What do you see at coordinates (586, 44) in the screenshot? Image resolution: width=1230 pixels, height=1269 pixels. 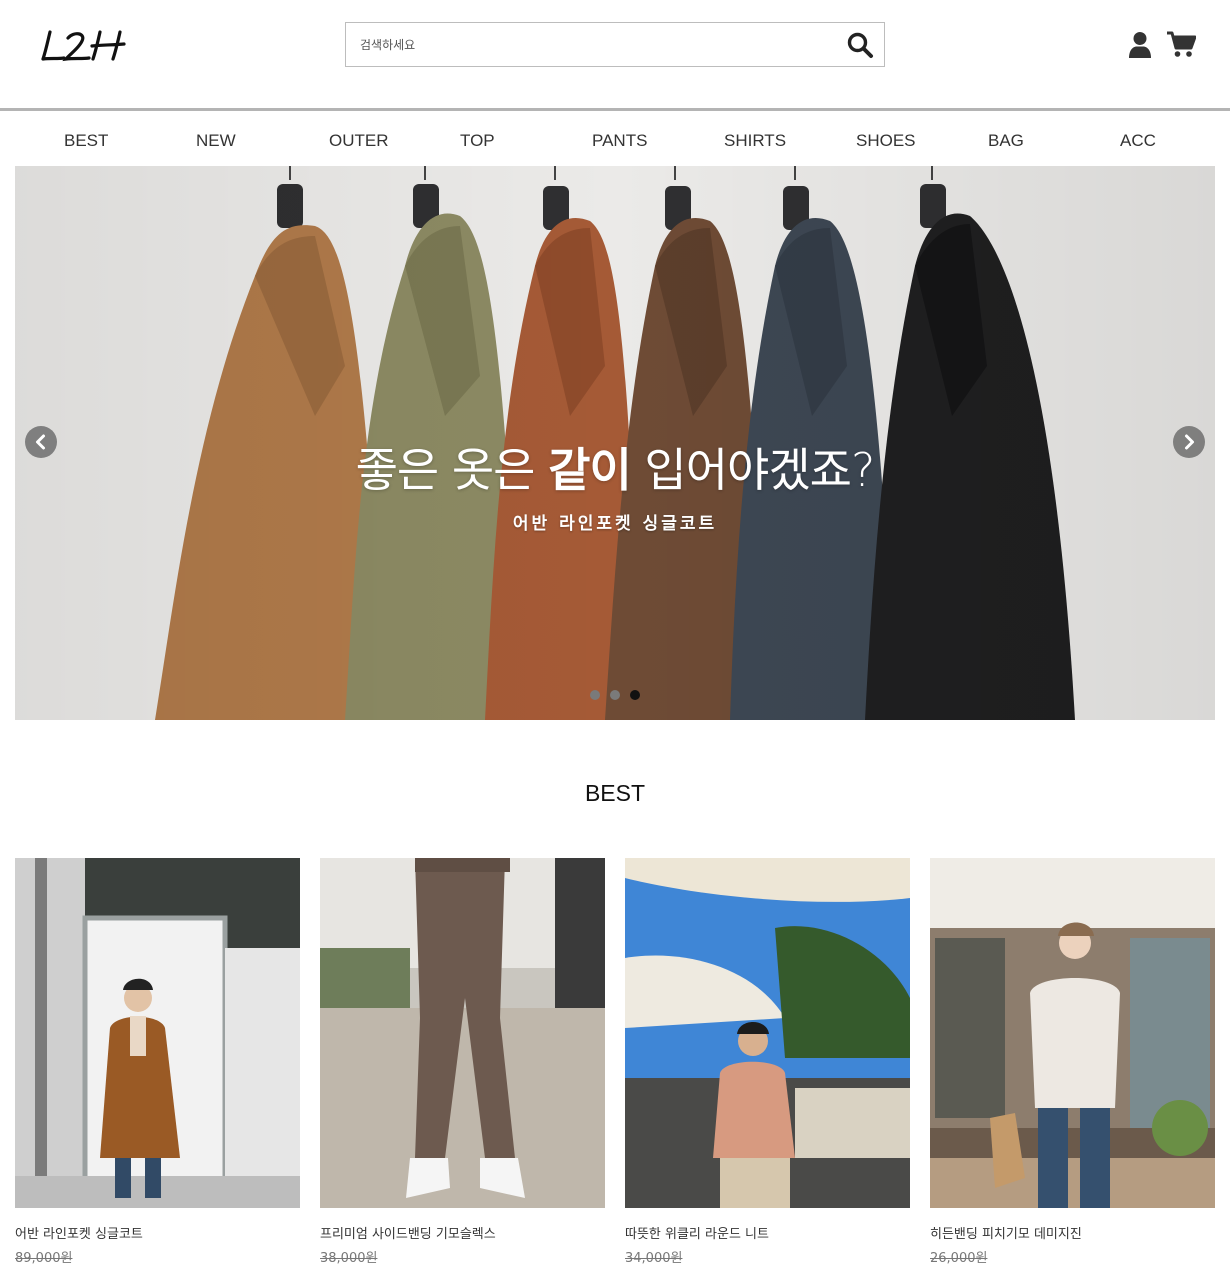 I see `search-input` at bounding box center [586, 44].